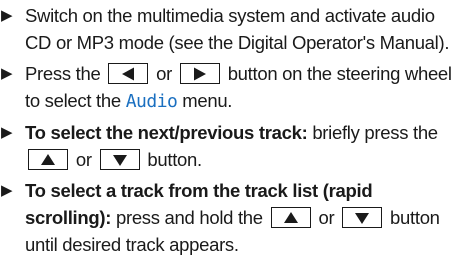  What do you see at coordinates (166, 132) in the screenshot?
I see `step-heading: To select the next/previous track:` at bounding box center [166, 132].